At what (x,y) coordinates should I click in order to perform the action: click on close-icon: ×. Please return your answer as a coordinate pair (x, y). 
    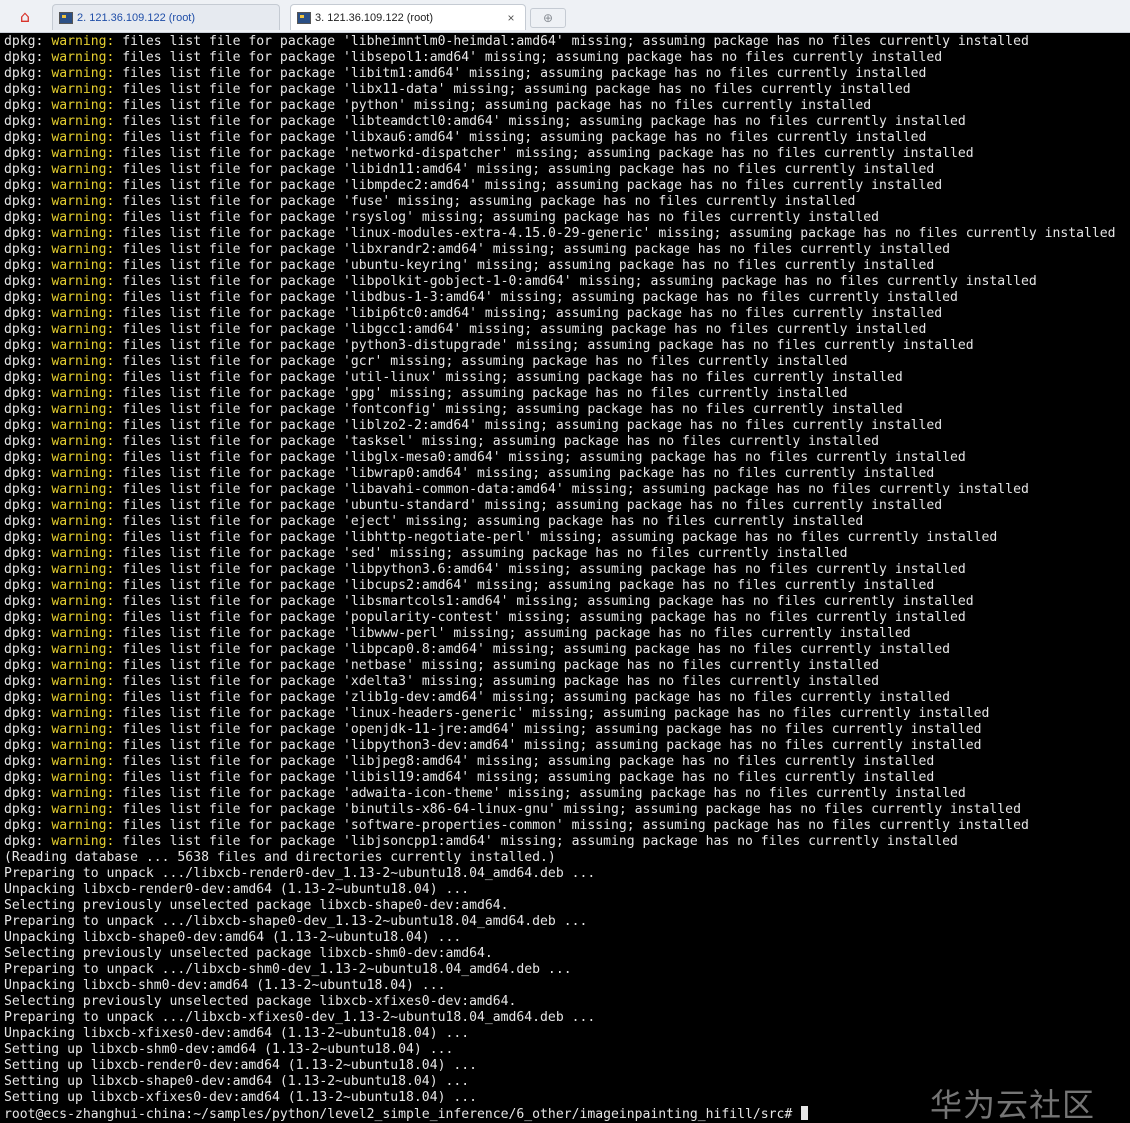
    Looking at the image, I should click on (511, 18).